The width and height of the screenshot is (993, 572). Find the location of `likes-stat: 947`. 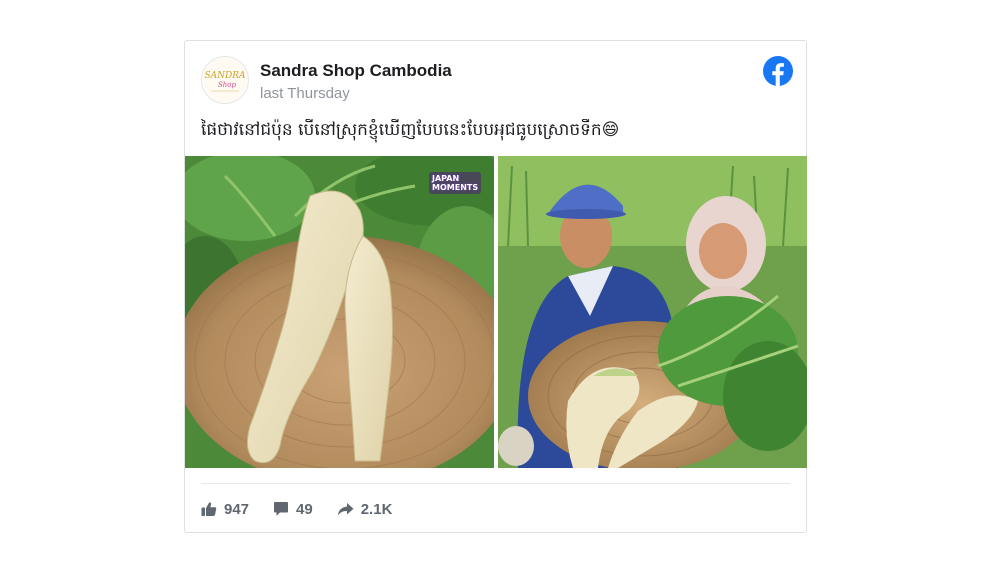

likes-stat: 947 is located at coordinates (225, 509).